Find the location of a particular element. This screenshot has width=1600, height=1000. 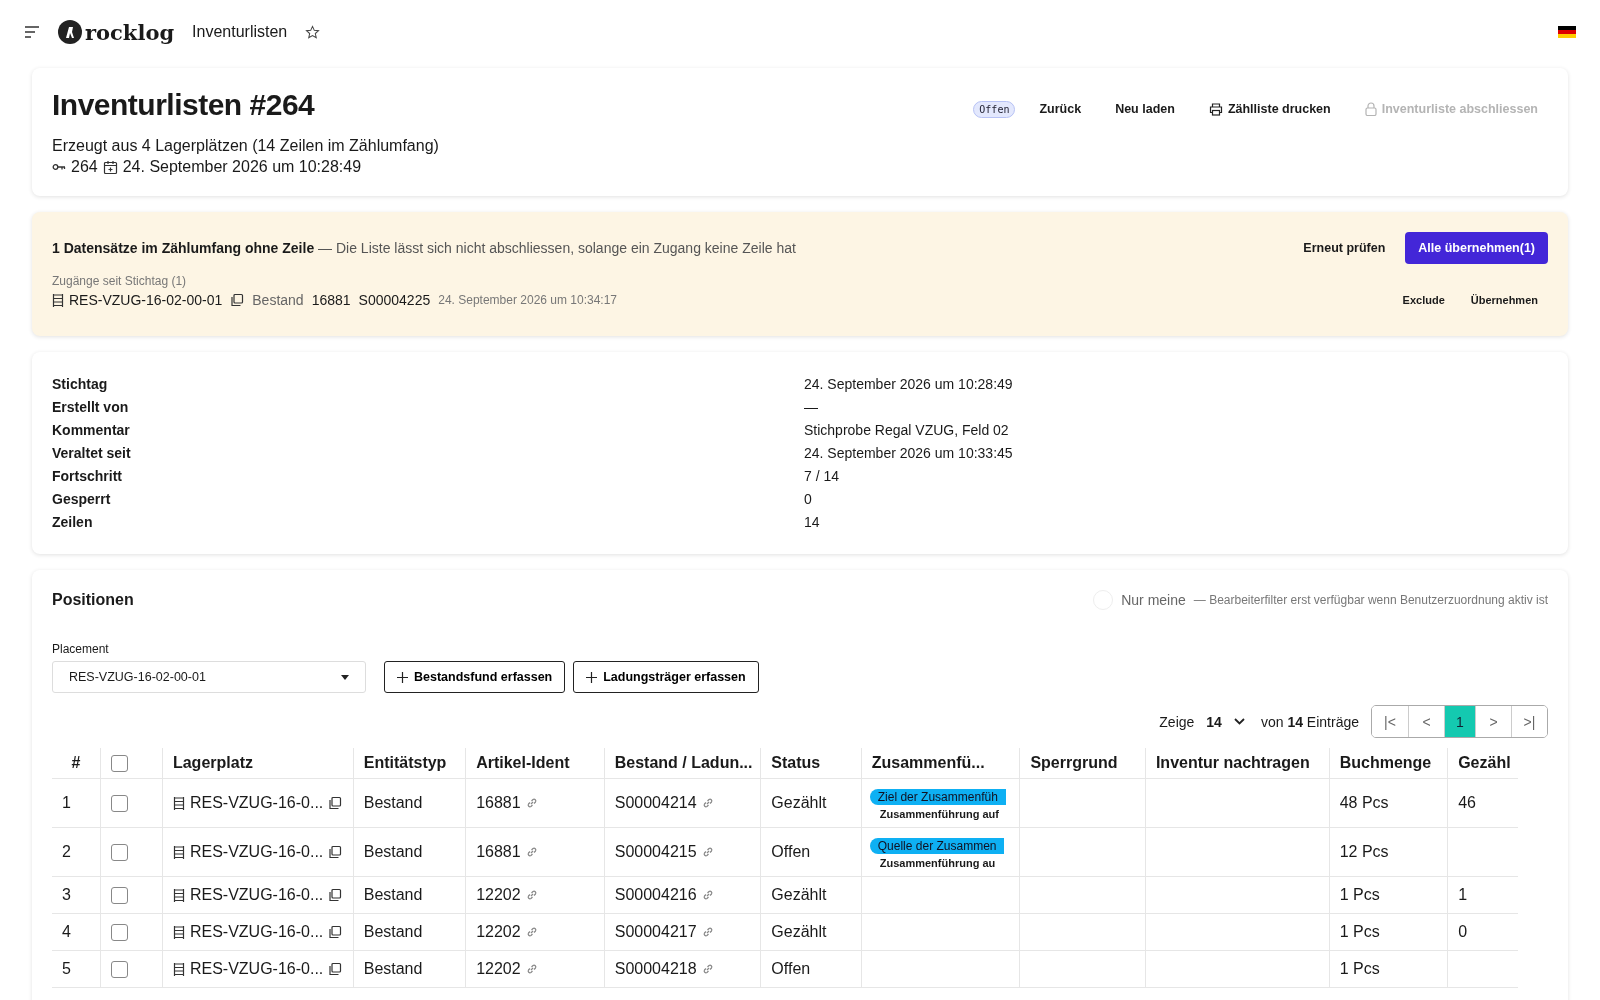

detail-value: 14 is located at coordinates (812, 522).